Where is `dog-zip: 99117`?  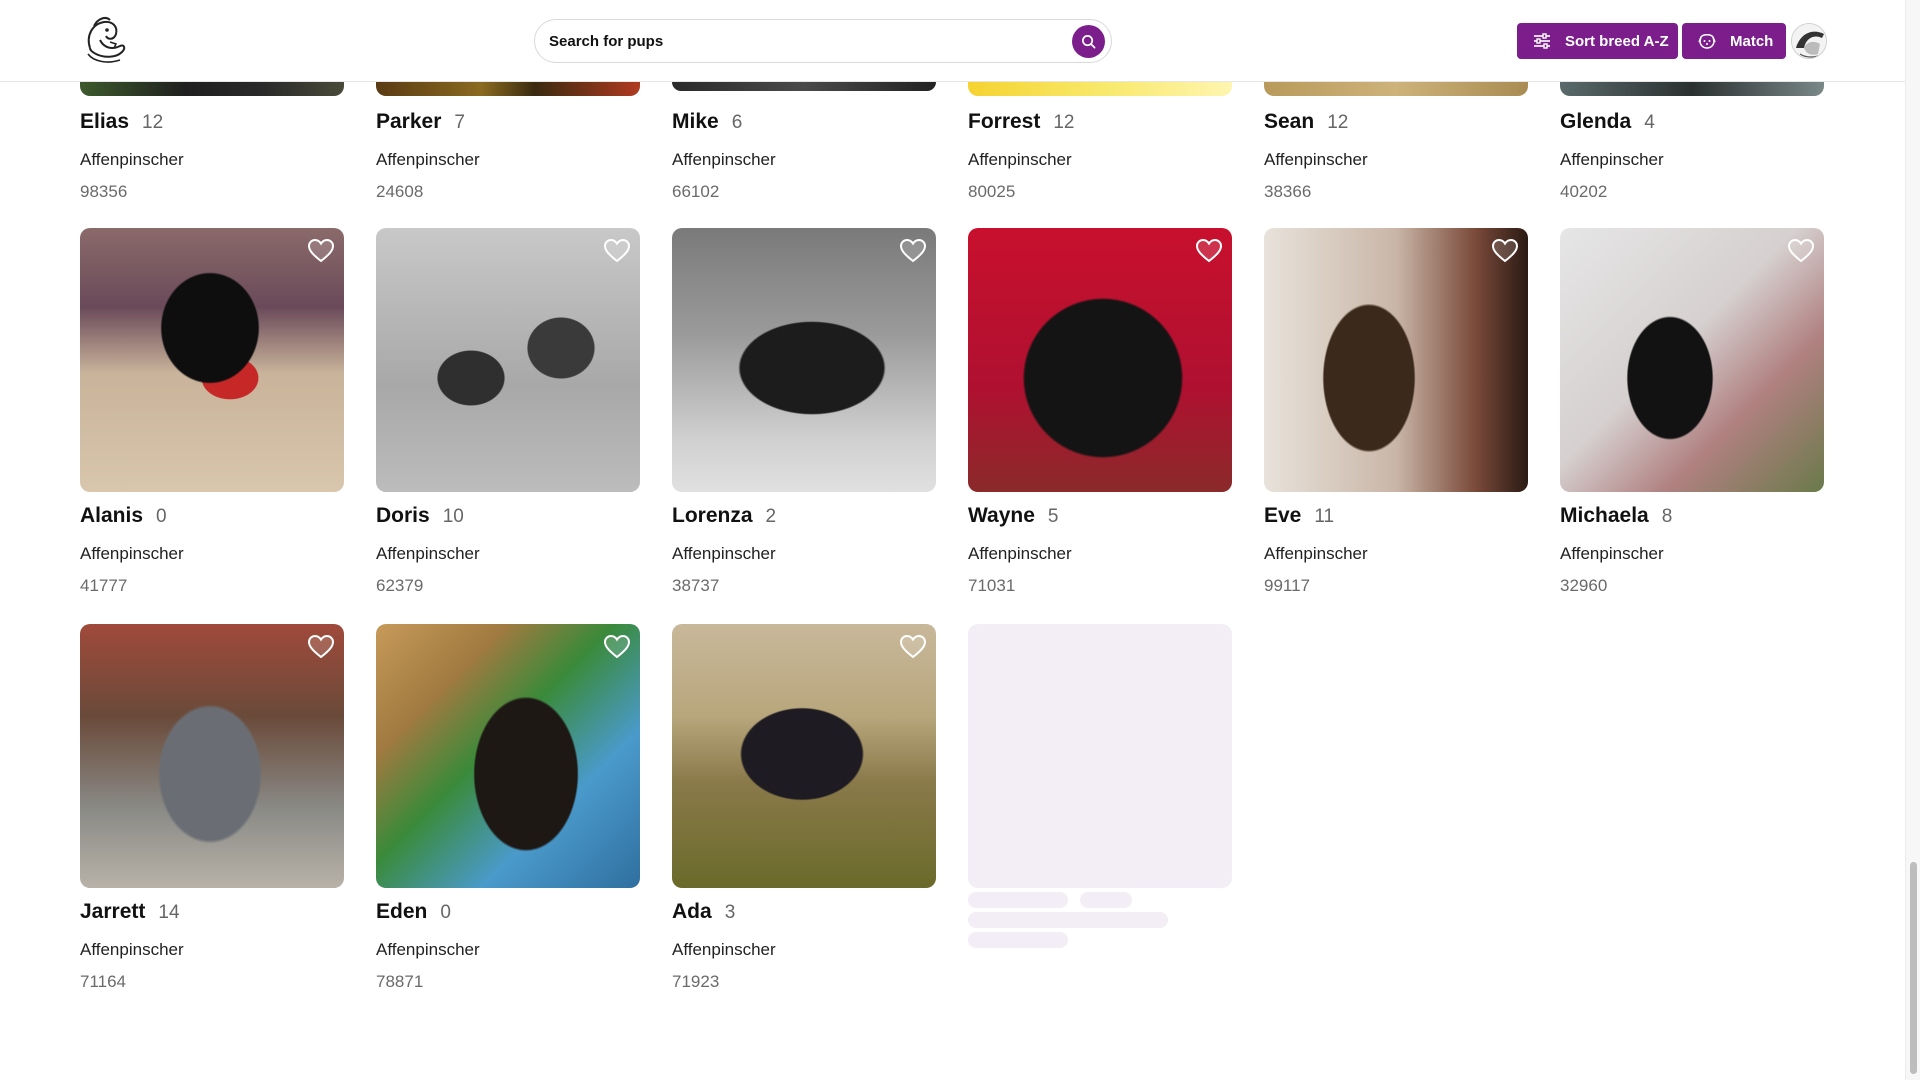 dog-zip: 99117 is located at coordinates (1287, 585).